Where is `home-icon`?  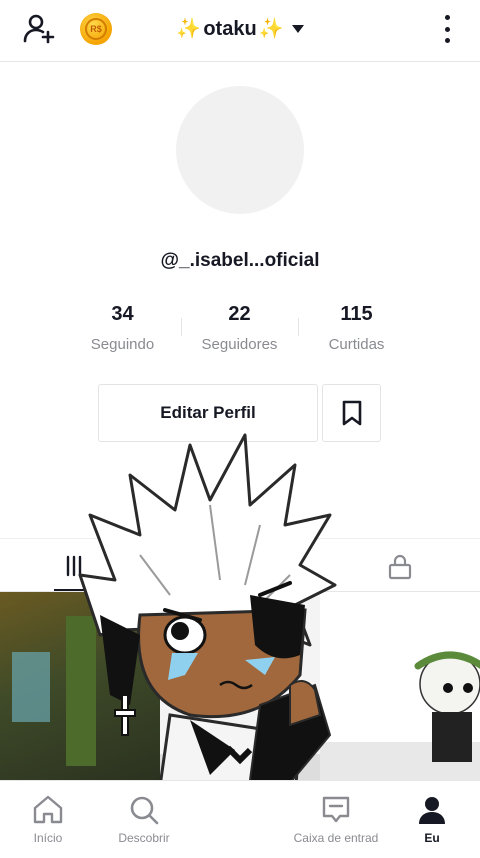 home-icon is located at coordinates (48, 809).